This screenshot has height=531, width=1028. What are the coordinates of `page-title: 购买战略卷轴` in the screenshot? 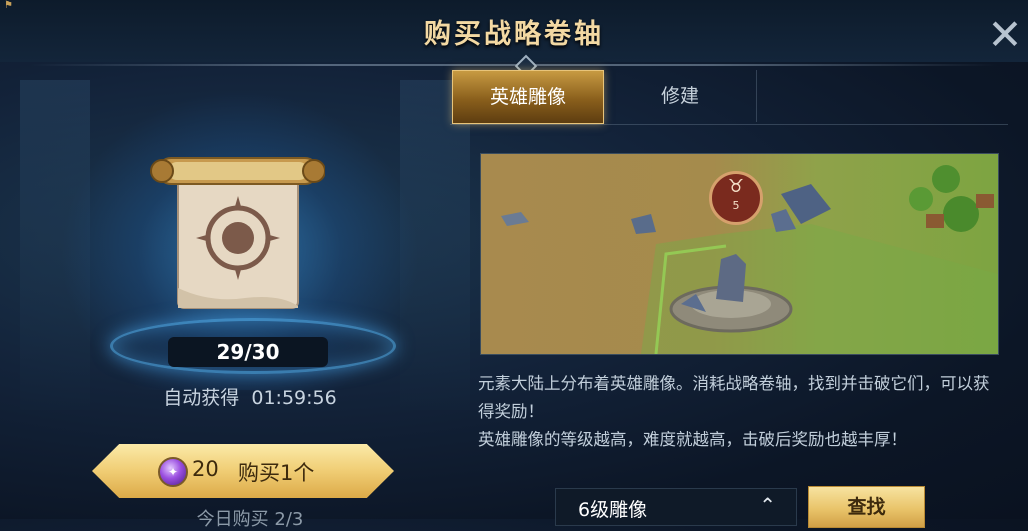 It's located at (514, 34).